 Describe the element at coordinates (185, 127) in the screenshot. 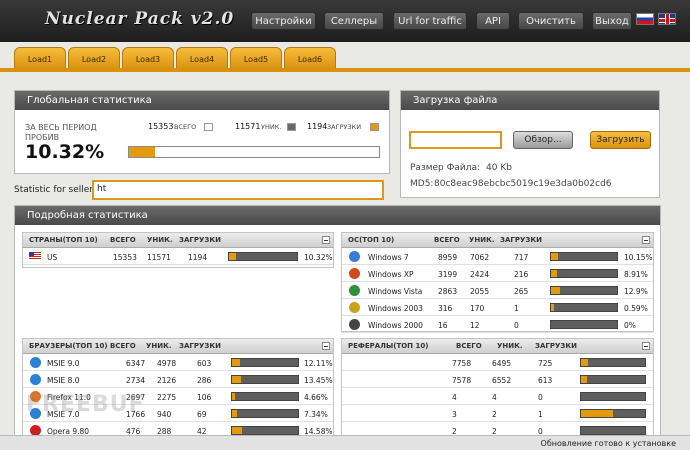

I see `total-label: ВСЕГО` at that location.